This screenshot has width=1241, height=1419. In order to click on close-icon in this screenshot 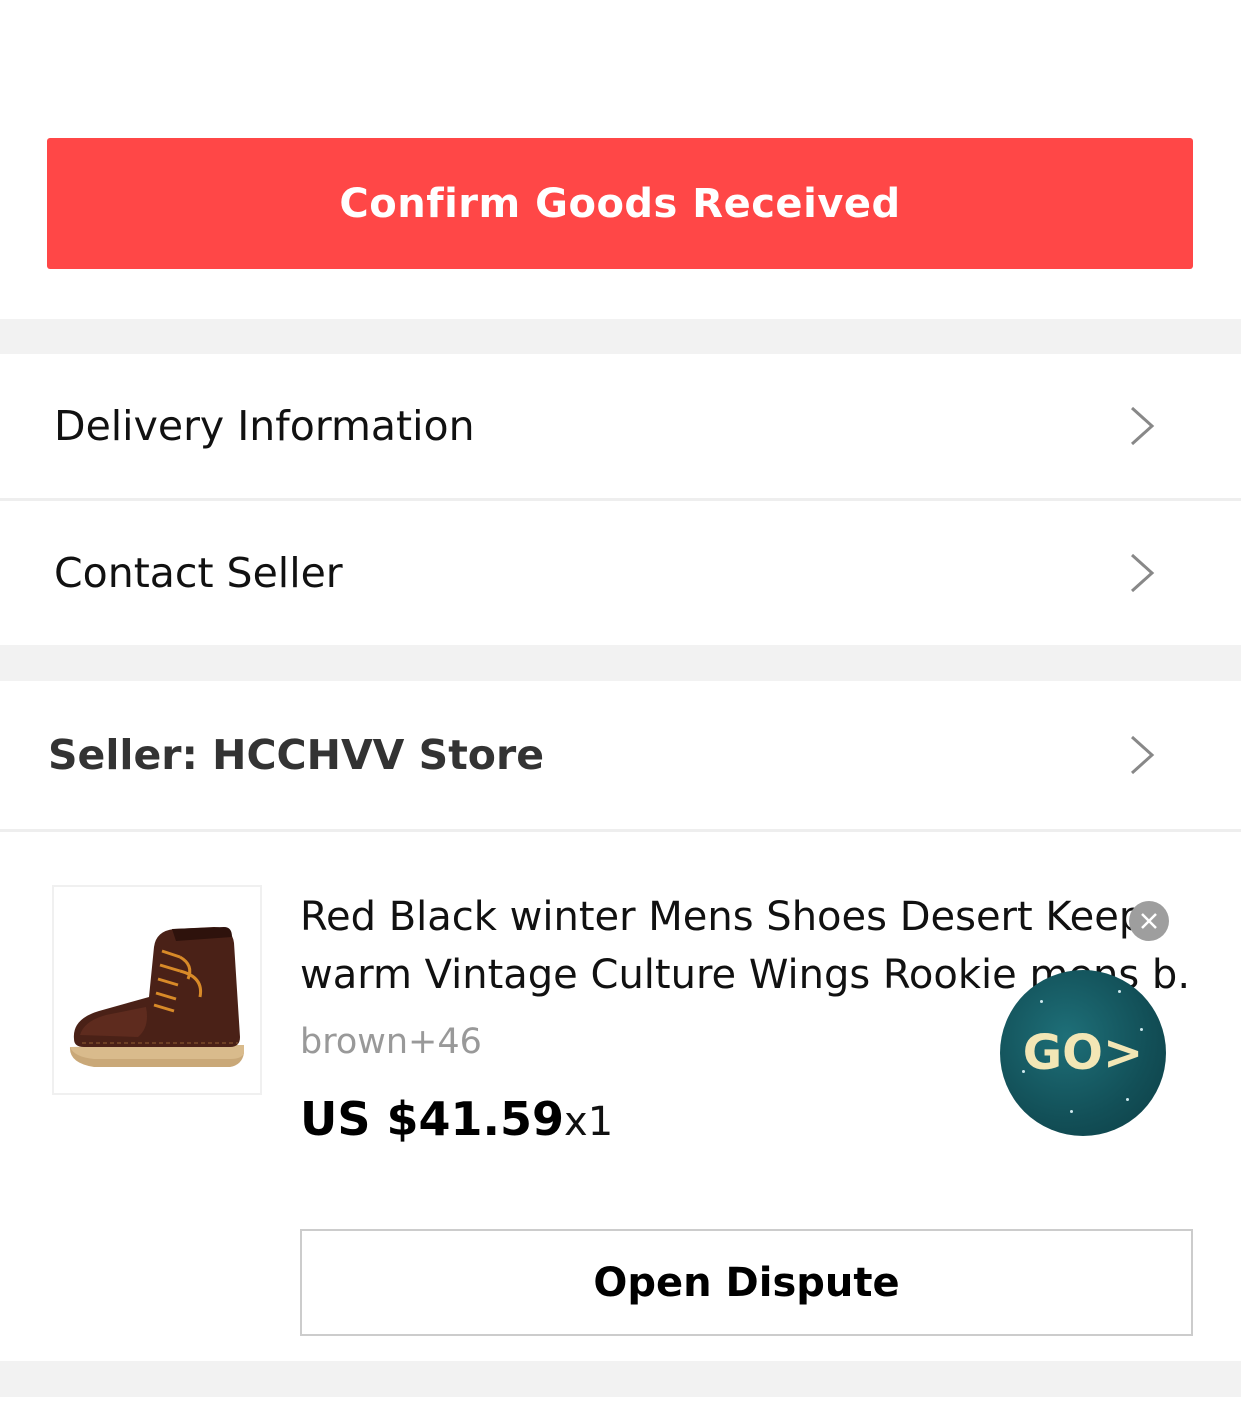, I will do `click(1149, 921)`.